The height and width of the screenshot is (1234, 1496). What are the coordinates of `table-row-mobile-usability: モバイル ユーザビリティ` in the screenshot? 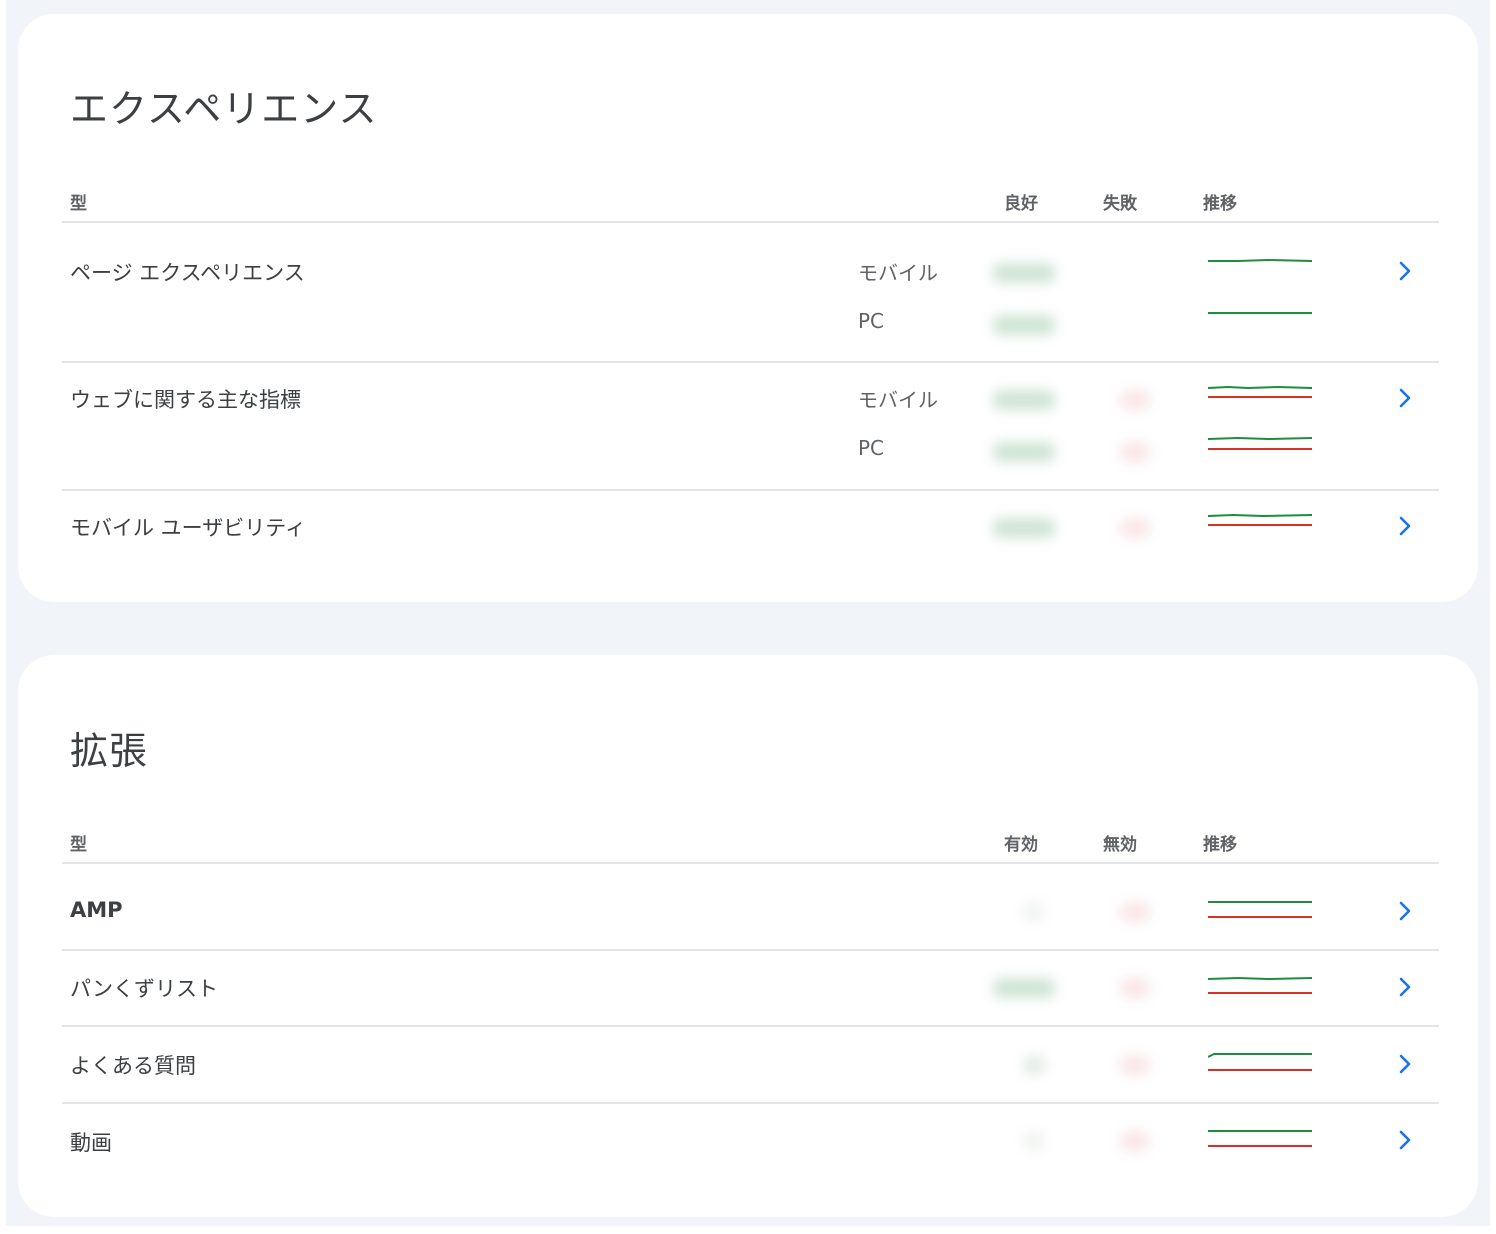 It's located at (750, 530).